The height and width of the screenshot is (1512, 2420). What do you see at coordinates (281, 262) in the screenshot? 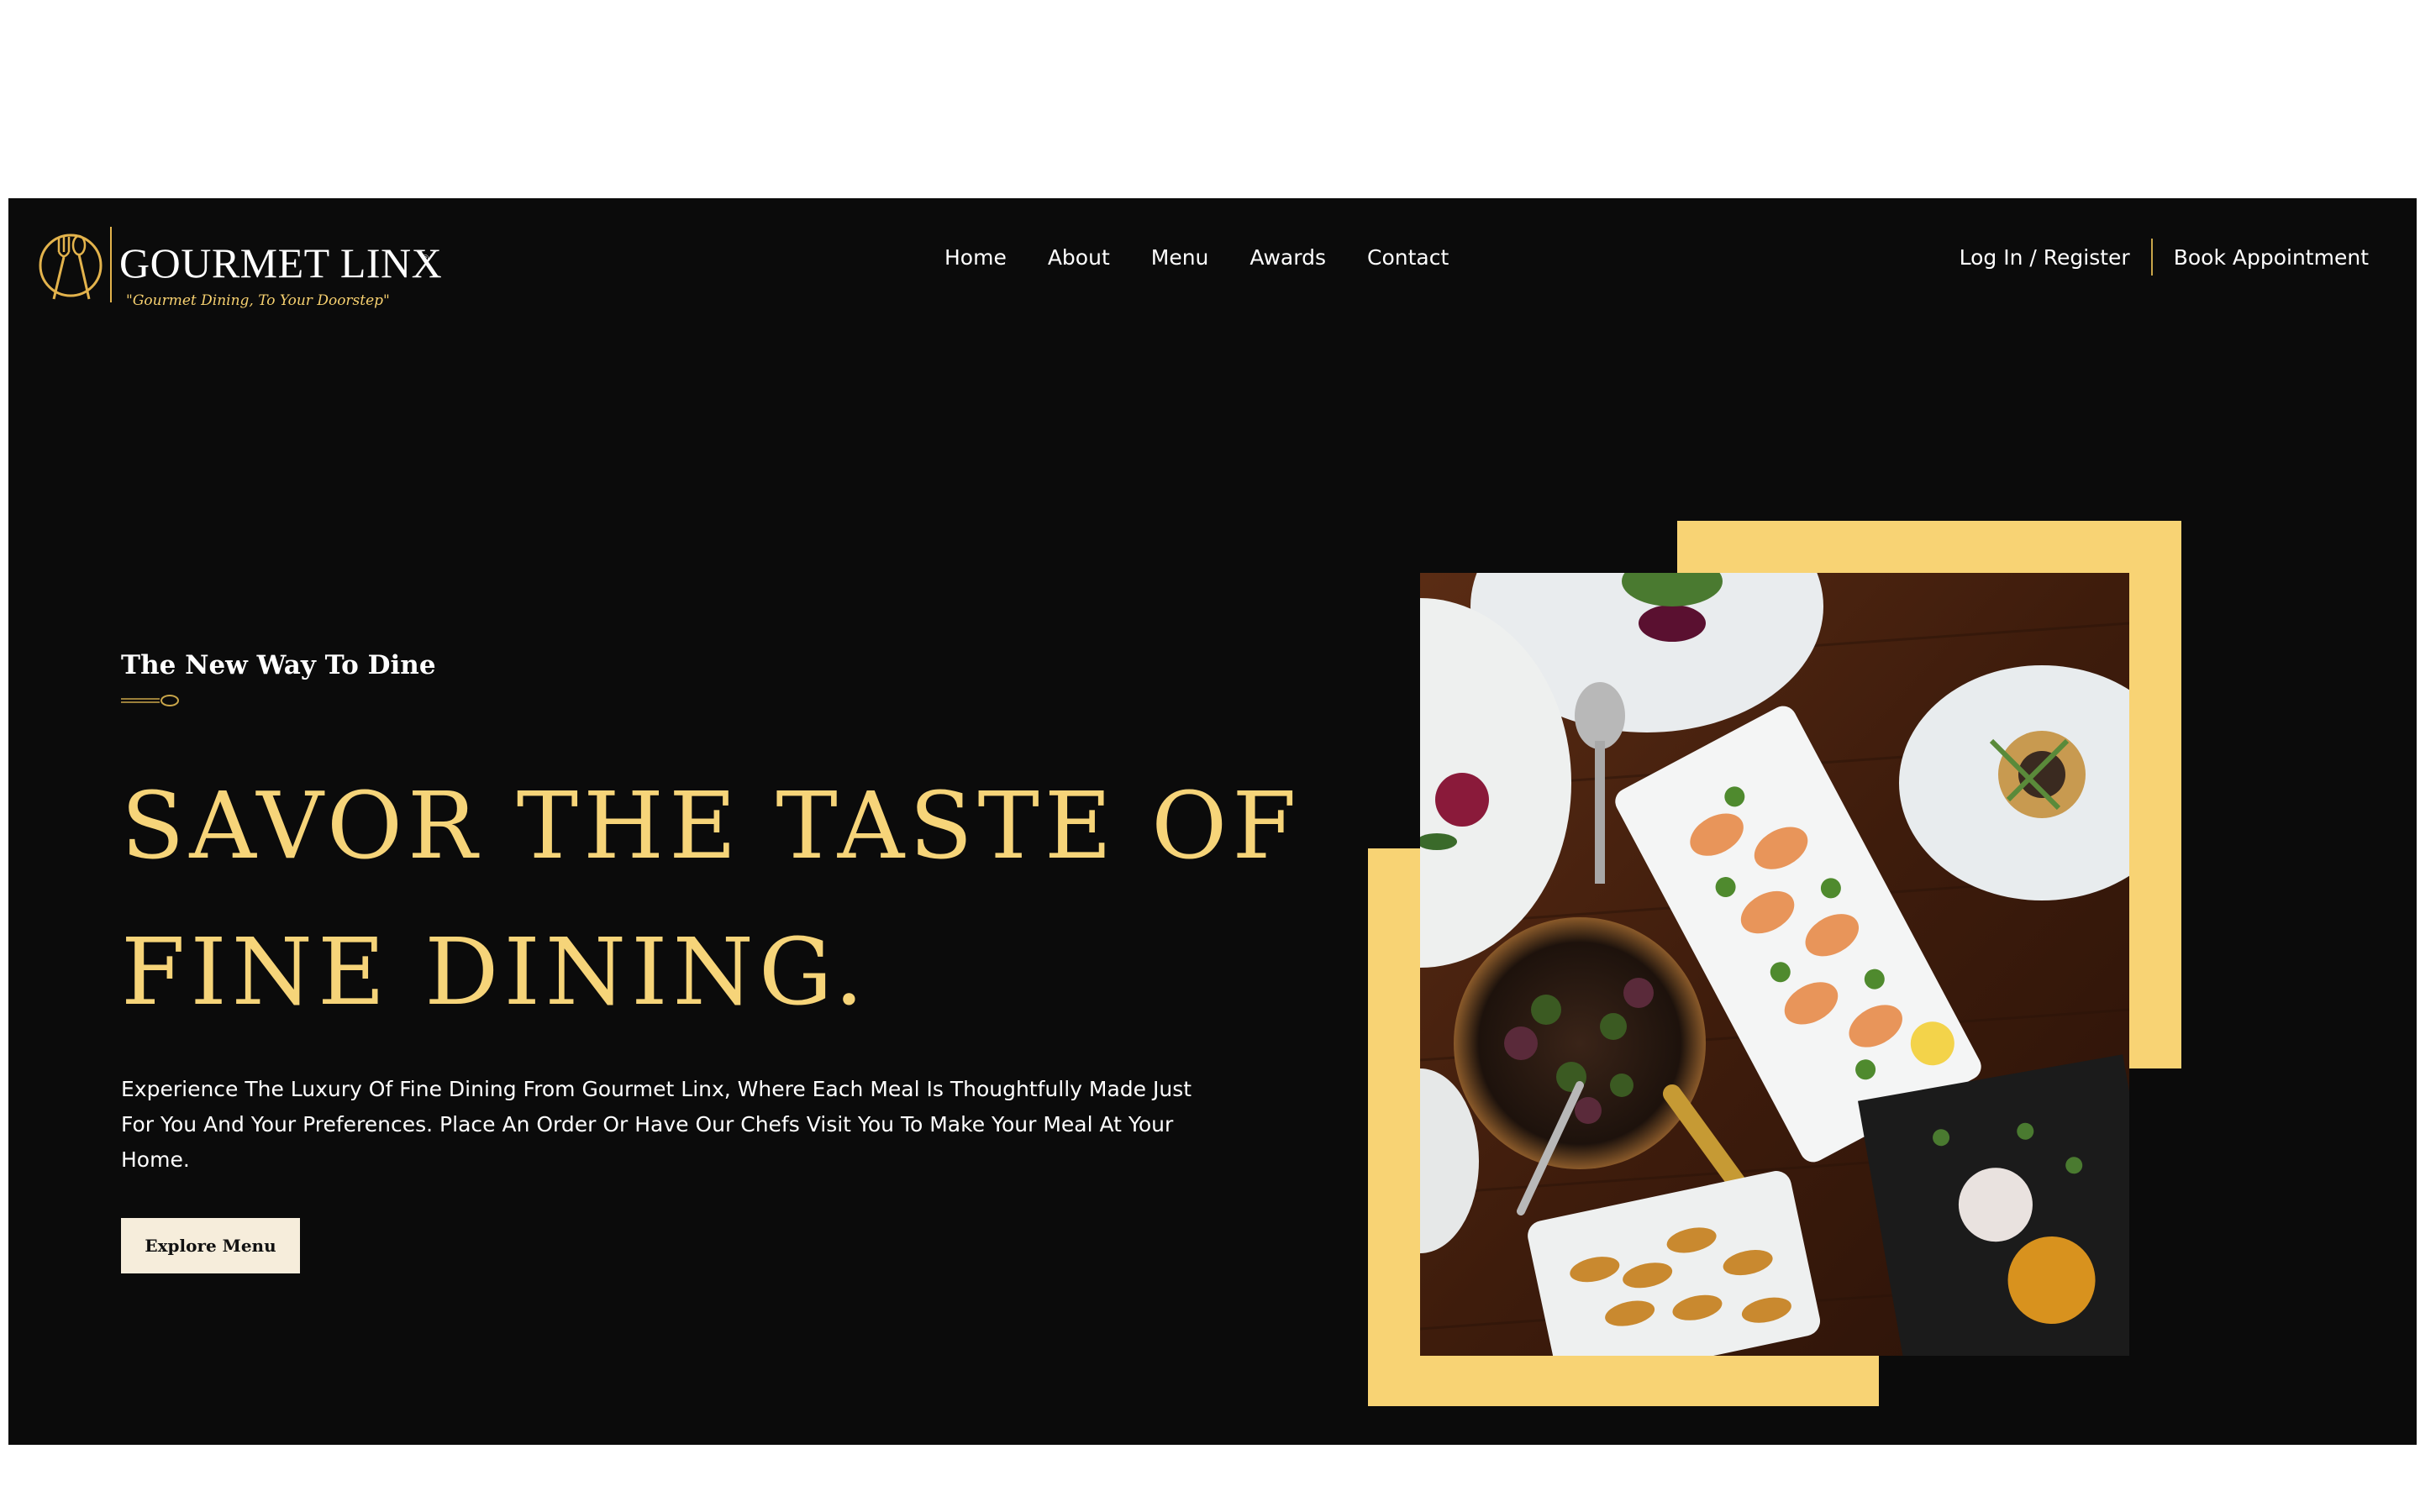
I see `logo-name: GOURMET LINX` at bounding box center [281, 262].